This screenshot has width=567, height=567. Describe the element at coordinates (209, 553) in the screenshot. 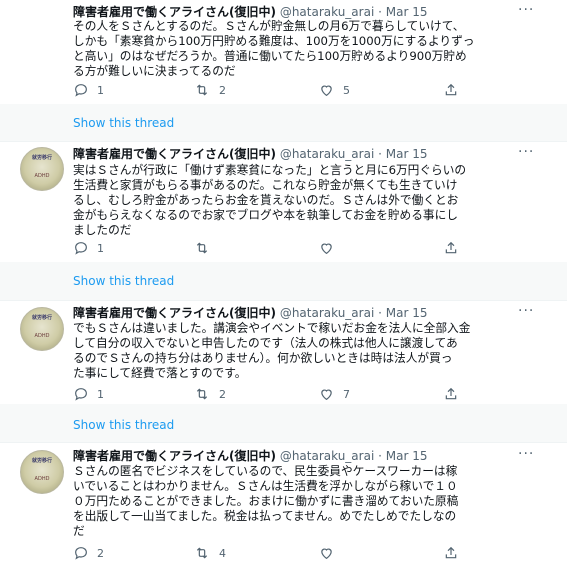

I see `retweet-button: 4` at that location.